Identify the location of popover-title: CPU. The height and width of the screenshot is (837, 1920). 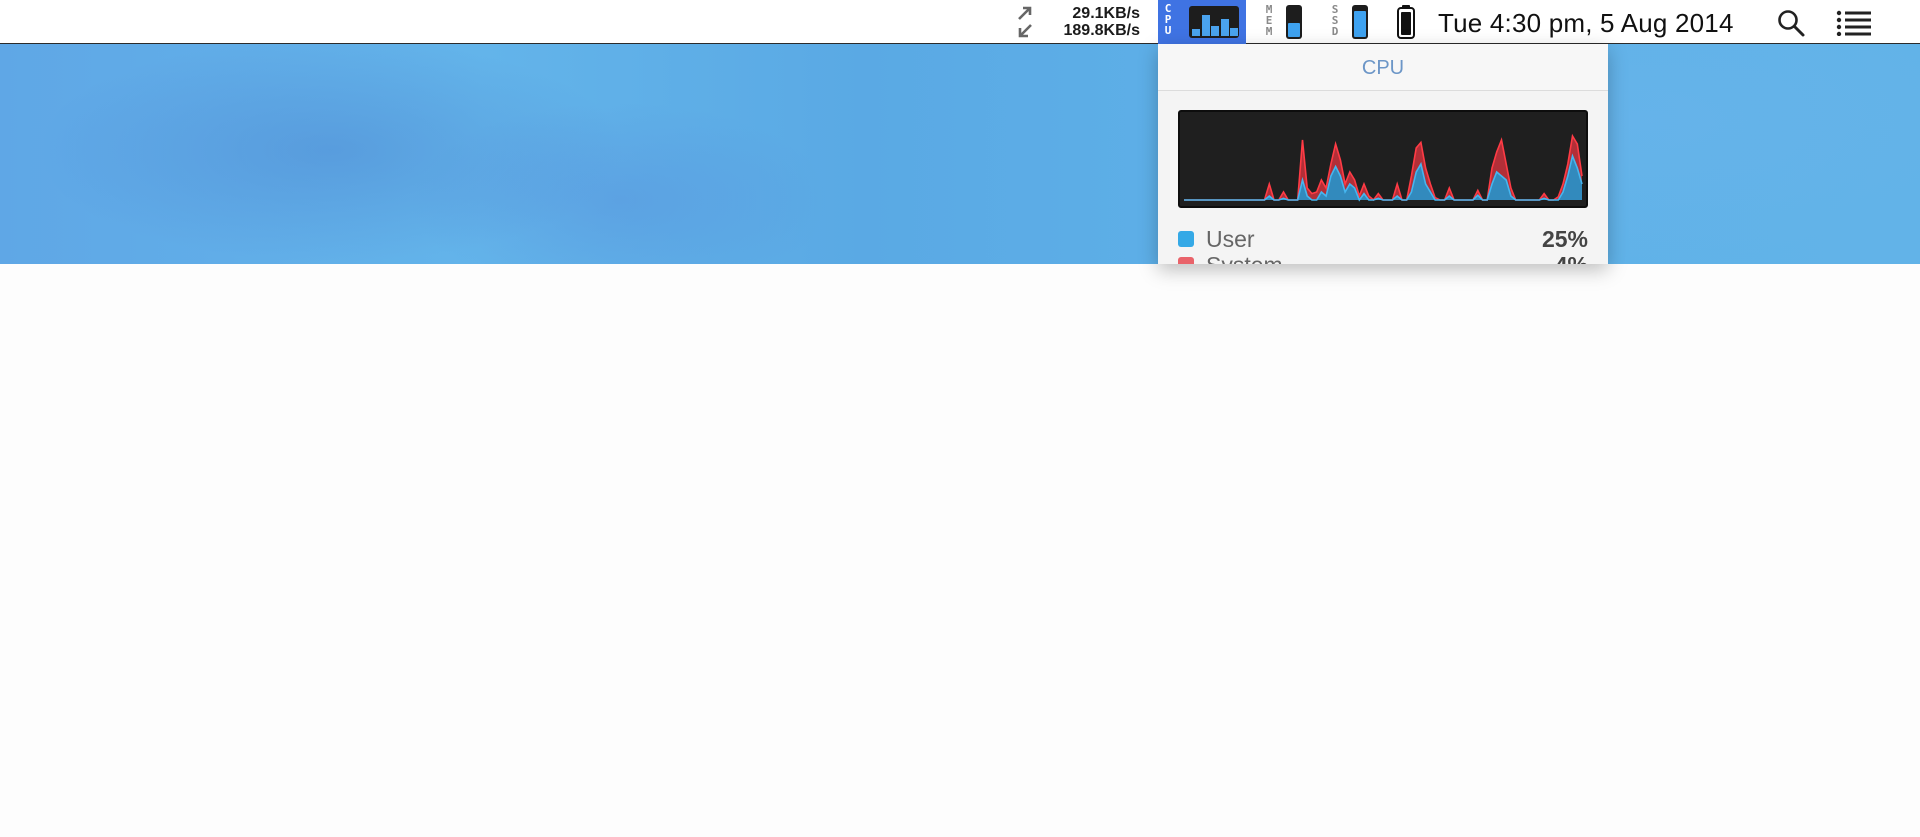
(1383, 67).